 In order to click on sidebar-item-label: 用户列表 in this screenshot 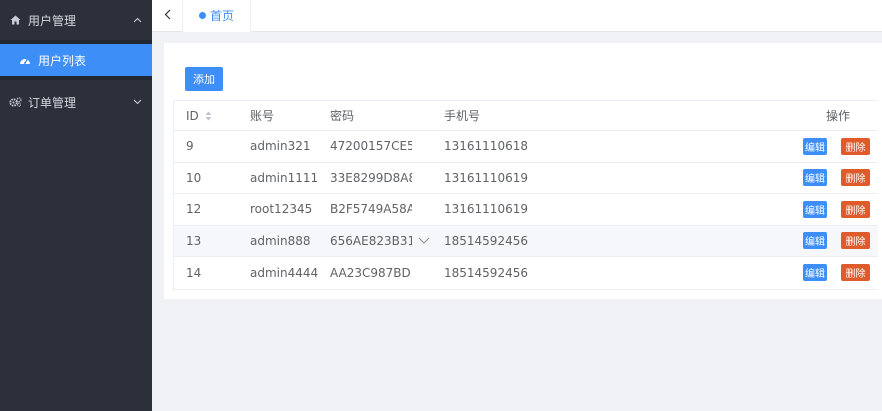, I will do `click(62, 60)`.